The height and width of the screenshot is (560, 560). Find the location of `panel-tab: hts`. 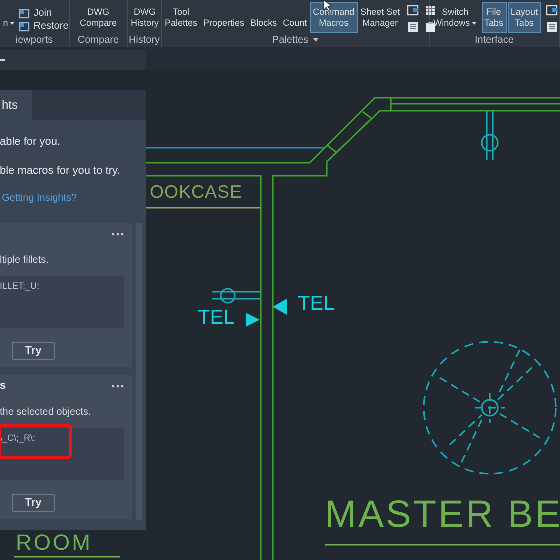

panel-tab: hts is located at coordinates (16, 105).